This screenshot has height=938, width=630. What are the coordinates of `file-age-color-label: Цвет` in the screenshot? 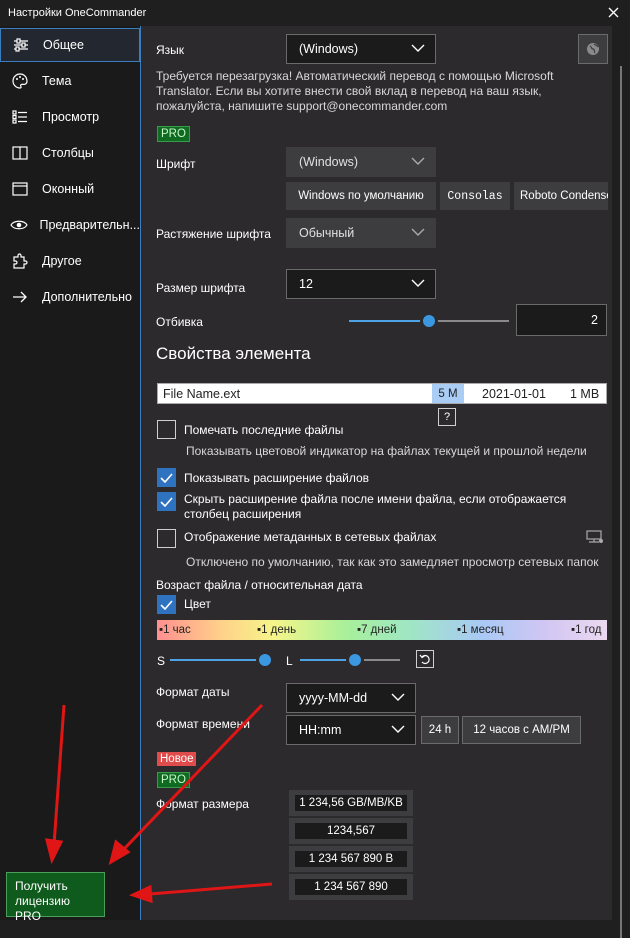 It's located at (197, 604).